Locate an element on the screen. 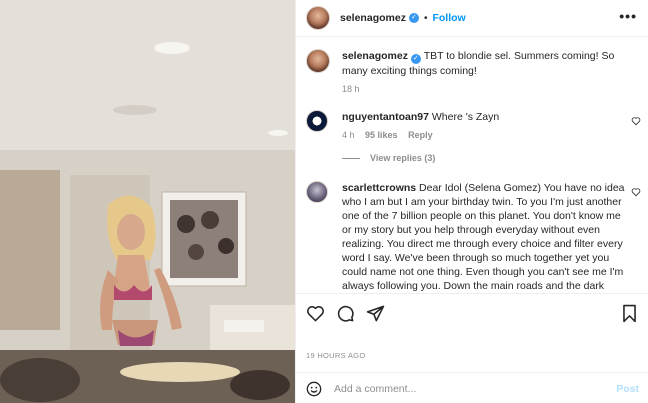 Image resolution: width=648 pixels, height=403 pixels. post-time-ago: 19 HOURS AGO is located at coordinates (335, 355).